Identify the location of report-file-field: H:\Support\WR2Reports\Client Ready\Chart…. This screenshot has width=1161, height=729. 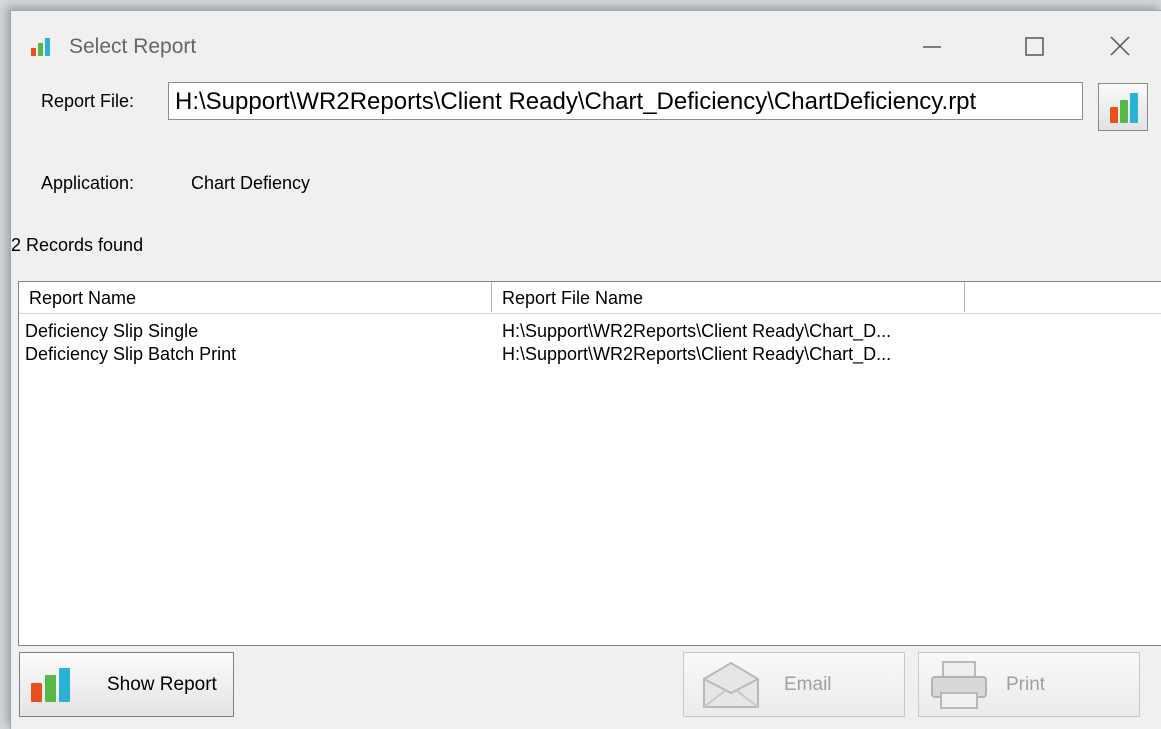
(625, 101).